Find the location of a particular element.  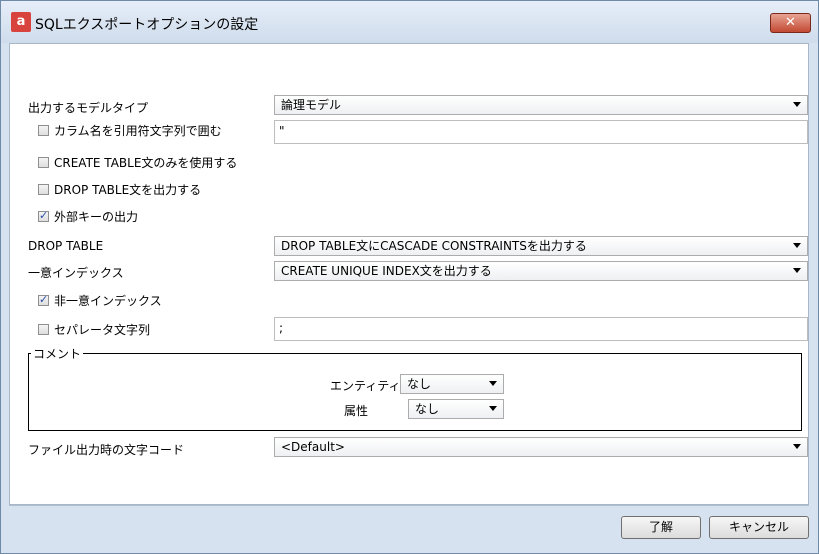

quote-columns-checkbox-row: カラム名を引用符文字列で囲む is located at coordinates (130, 130).